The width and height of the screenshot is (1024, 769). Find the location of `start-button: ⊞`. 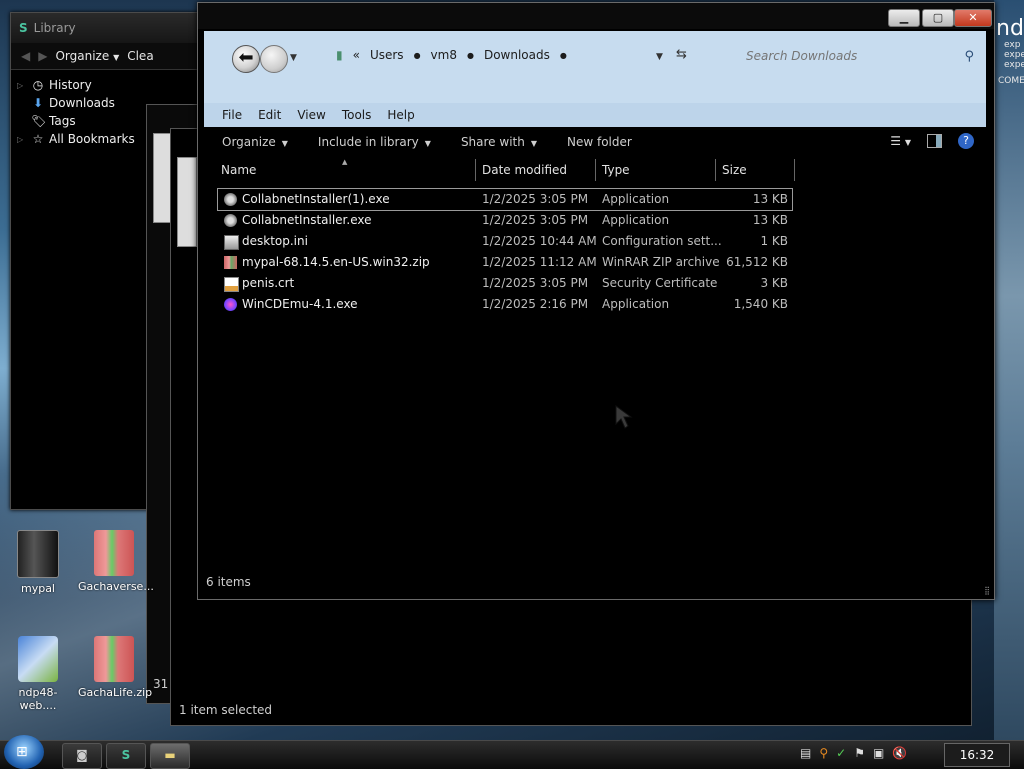

start-button: ⊞ is located at coordinates (24, 752).